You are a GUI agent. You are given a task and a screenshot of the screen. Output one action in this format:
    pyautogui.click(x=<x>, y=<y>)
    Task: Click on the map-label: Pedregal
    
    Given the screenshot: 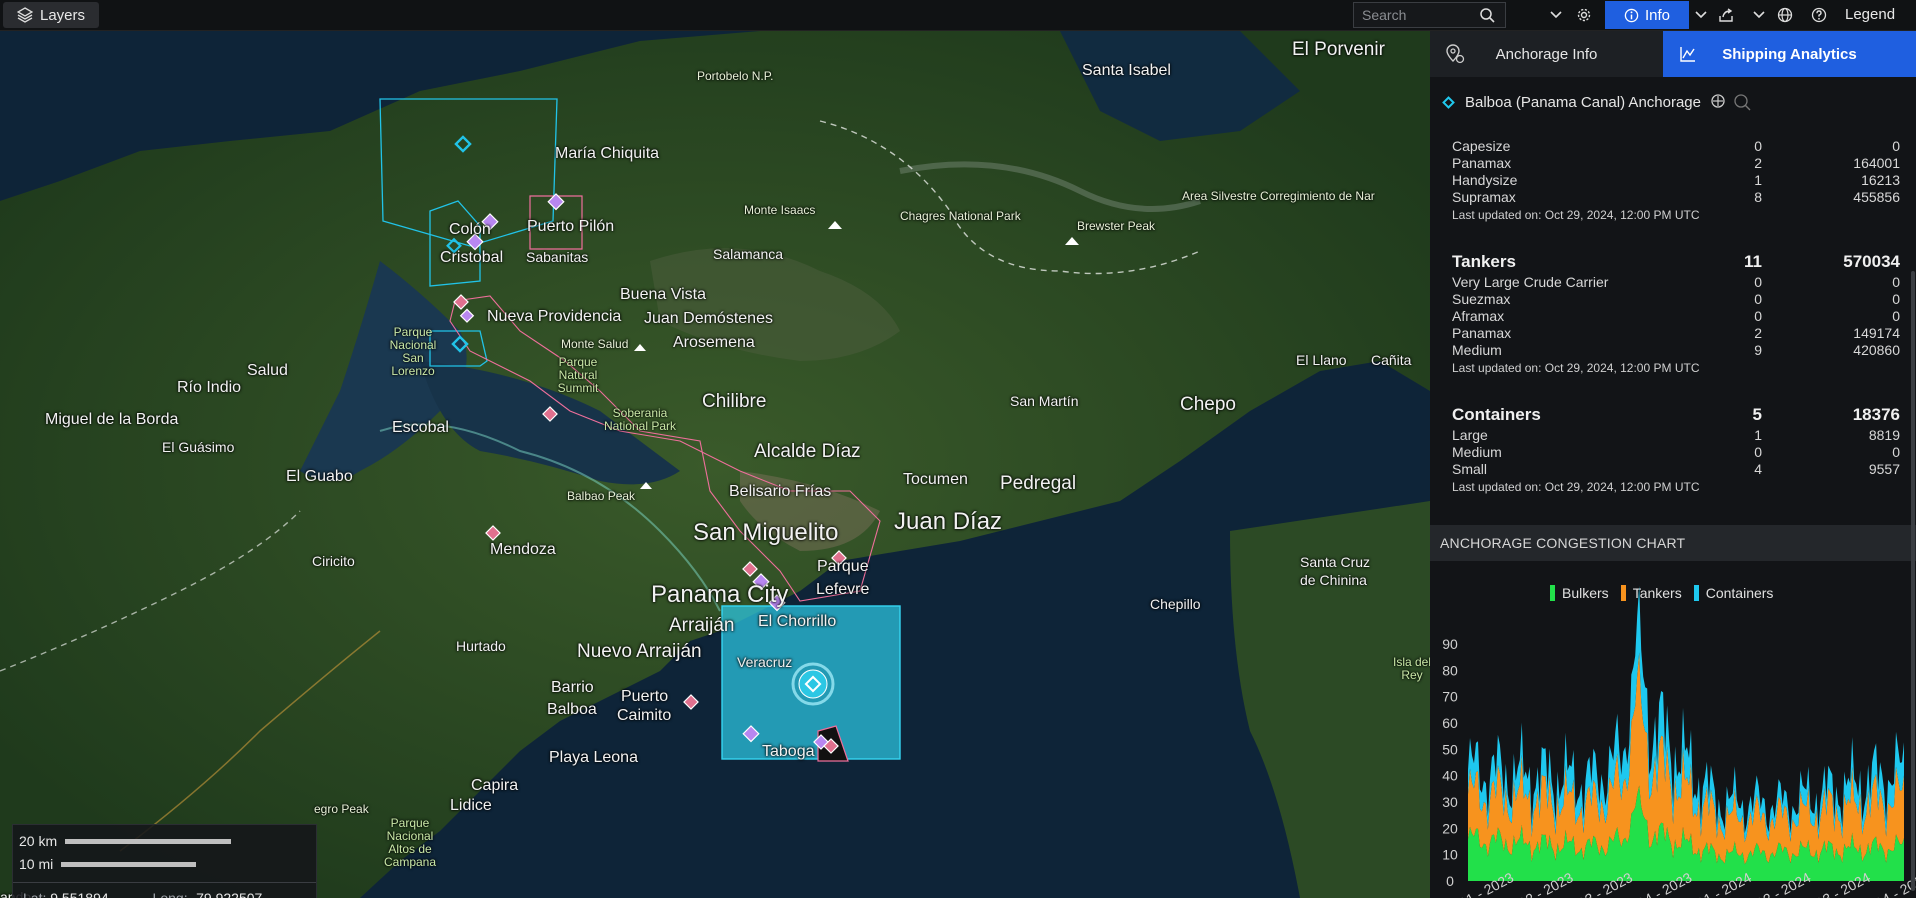 What is the action you would take?
    pyautogui.click(x=1038, y=483)
    